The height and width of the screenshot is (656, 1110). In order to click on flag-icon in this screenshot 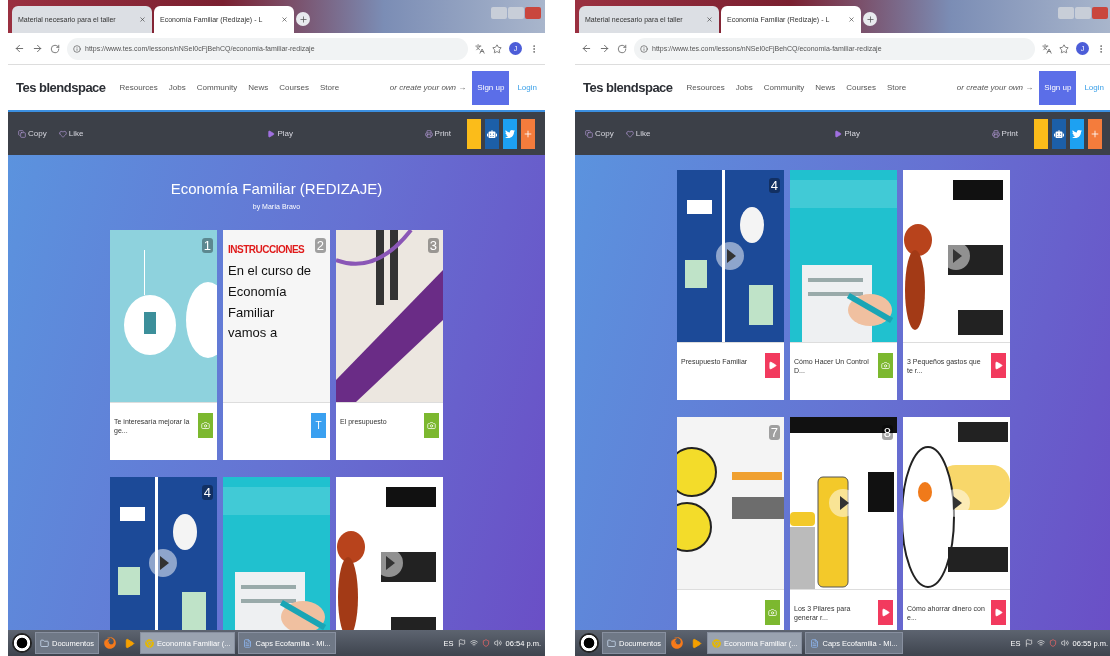, I will do `click(461, 643)`.